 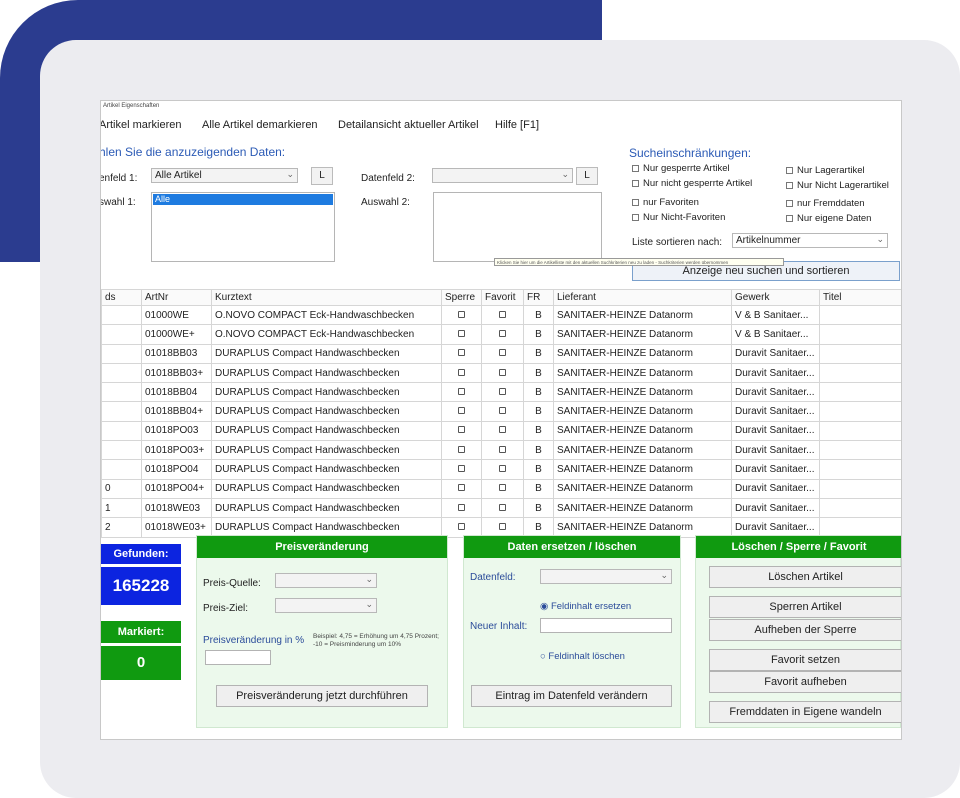 What do you see at coordinates (408, 125) in the screenshot?
I see `menu-item-detail-view: Detailansicht aktueller Artikel` at bounding box center [408, 125].